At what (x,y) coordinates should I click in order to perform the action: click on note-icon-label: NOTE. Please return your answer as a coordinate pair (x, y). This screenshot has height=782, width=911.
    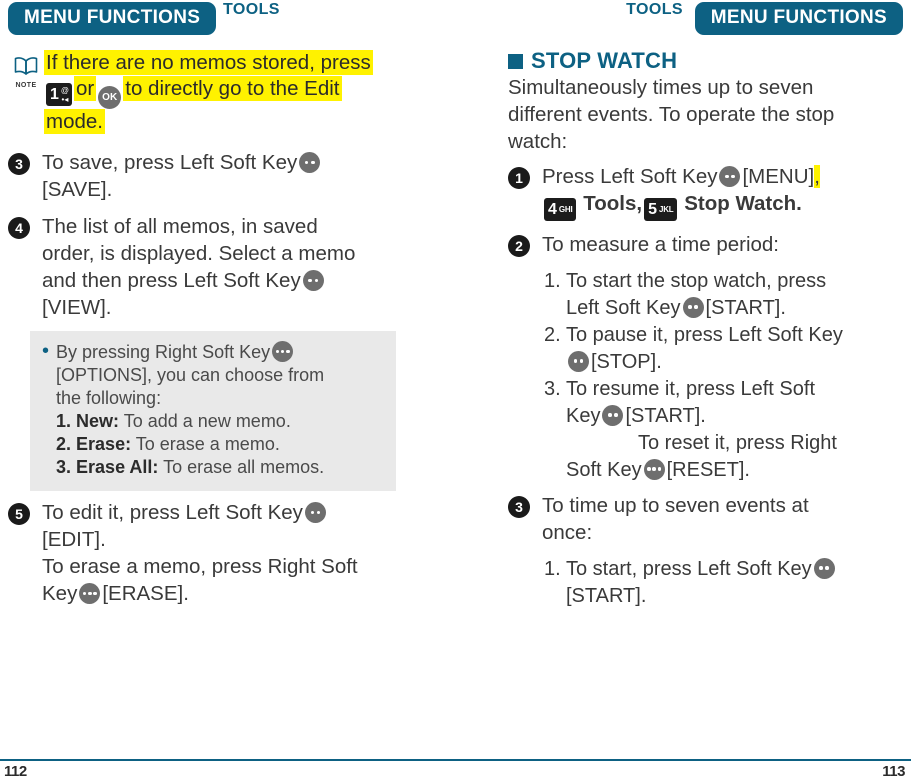
    Looking at the image, I should click on (26, 85).